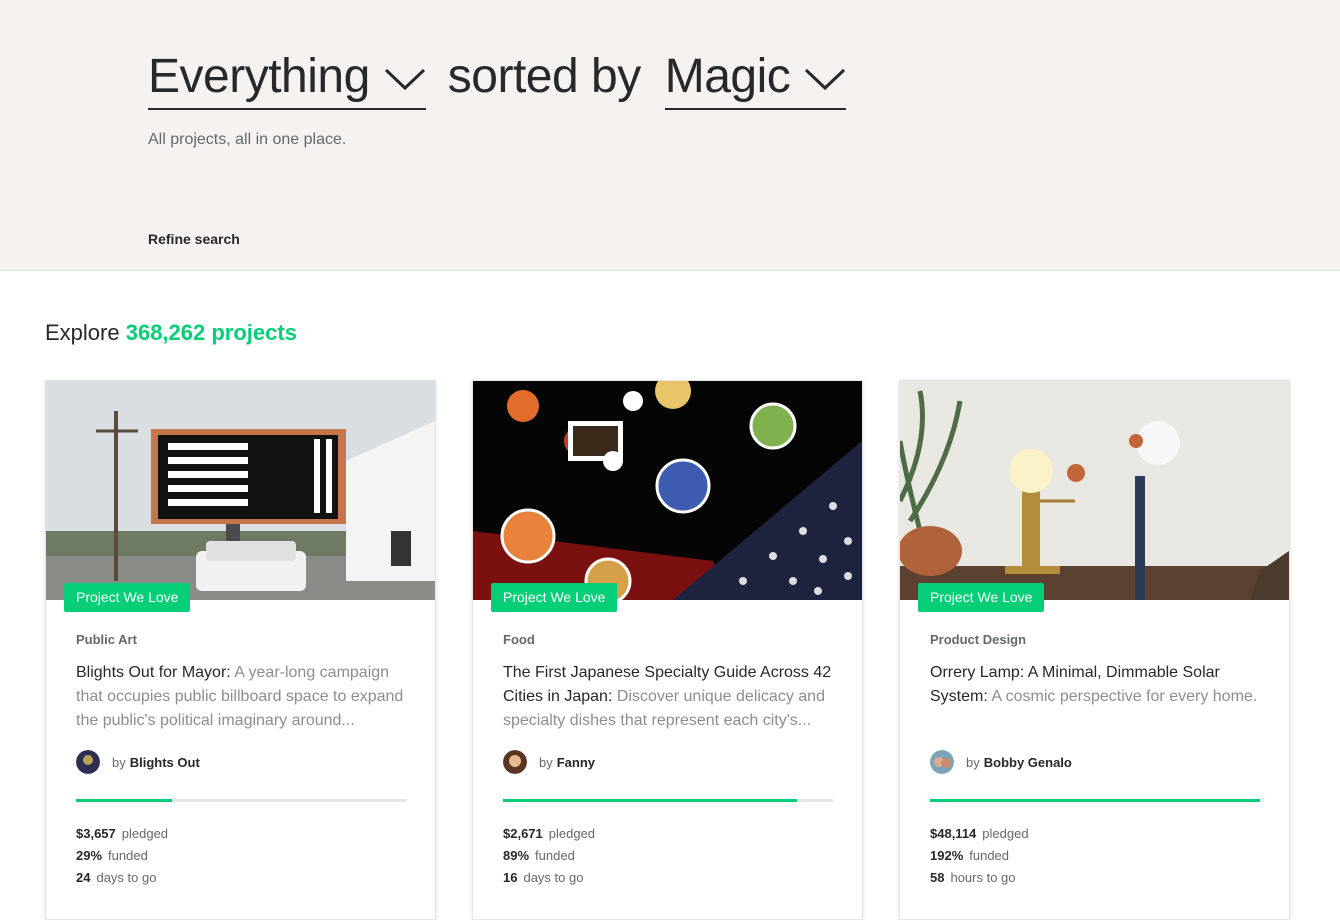 The image size is (1340, 920). I want to click on funded-percent: 89%, so click(516, 855).